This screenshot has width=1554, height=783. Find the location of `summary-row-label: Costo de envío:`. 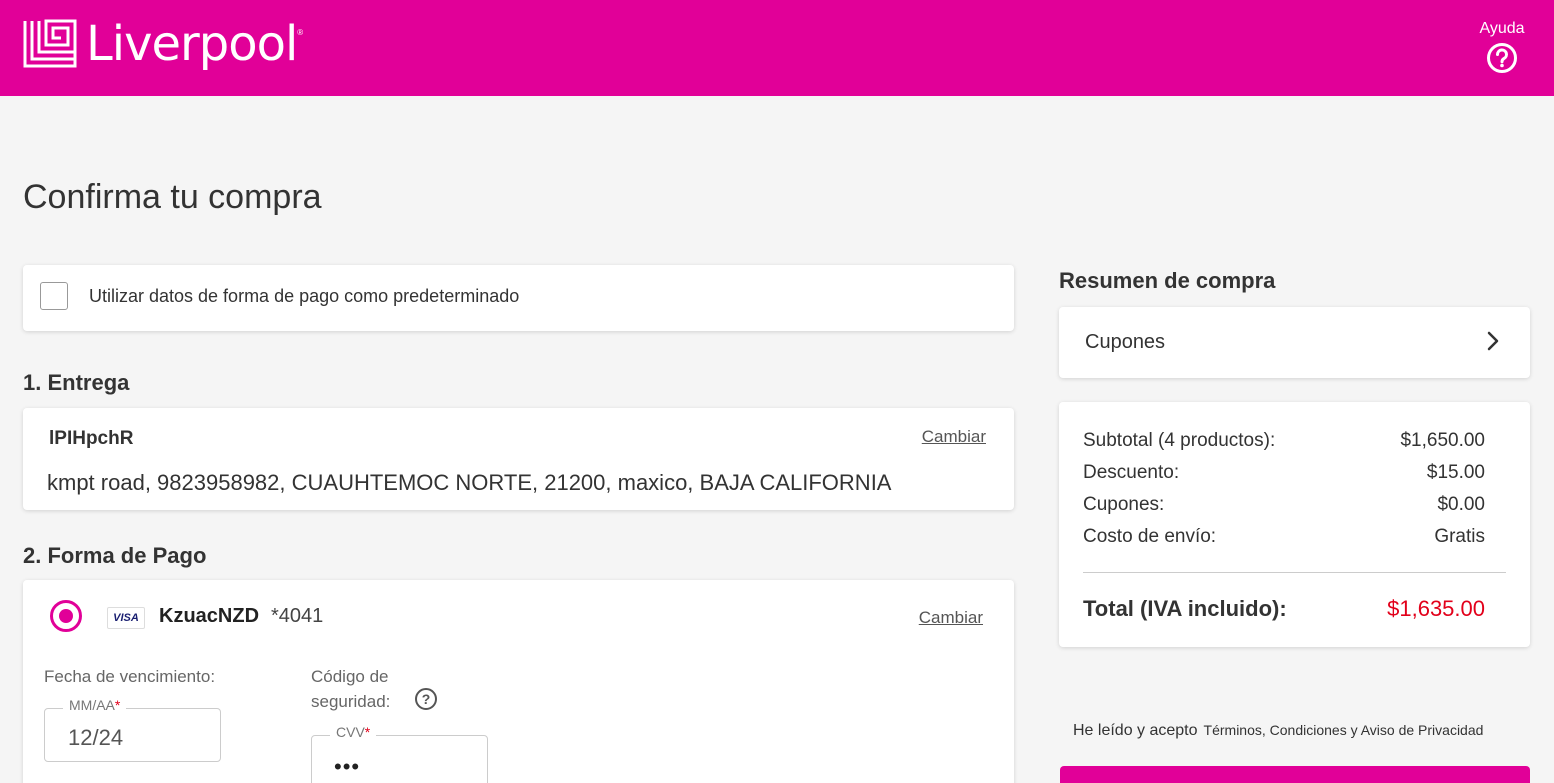

summary-row-label: Costo de envío: is located at coordinates (1150, 536).